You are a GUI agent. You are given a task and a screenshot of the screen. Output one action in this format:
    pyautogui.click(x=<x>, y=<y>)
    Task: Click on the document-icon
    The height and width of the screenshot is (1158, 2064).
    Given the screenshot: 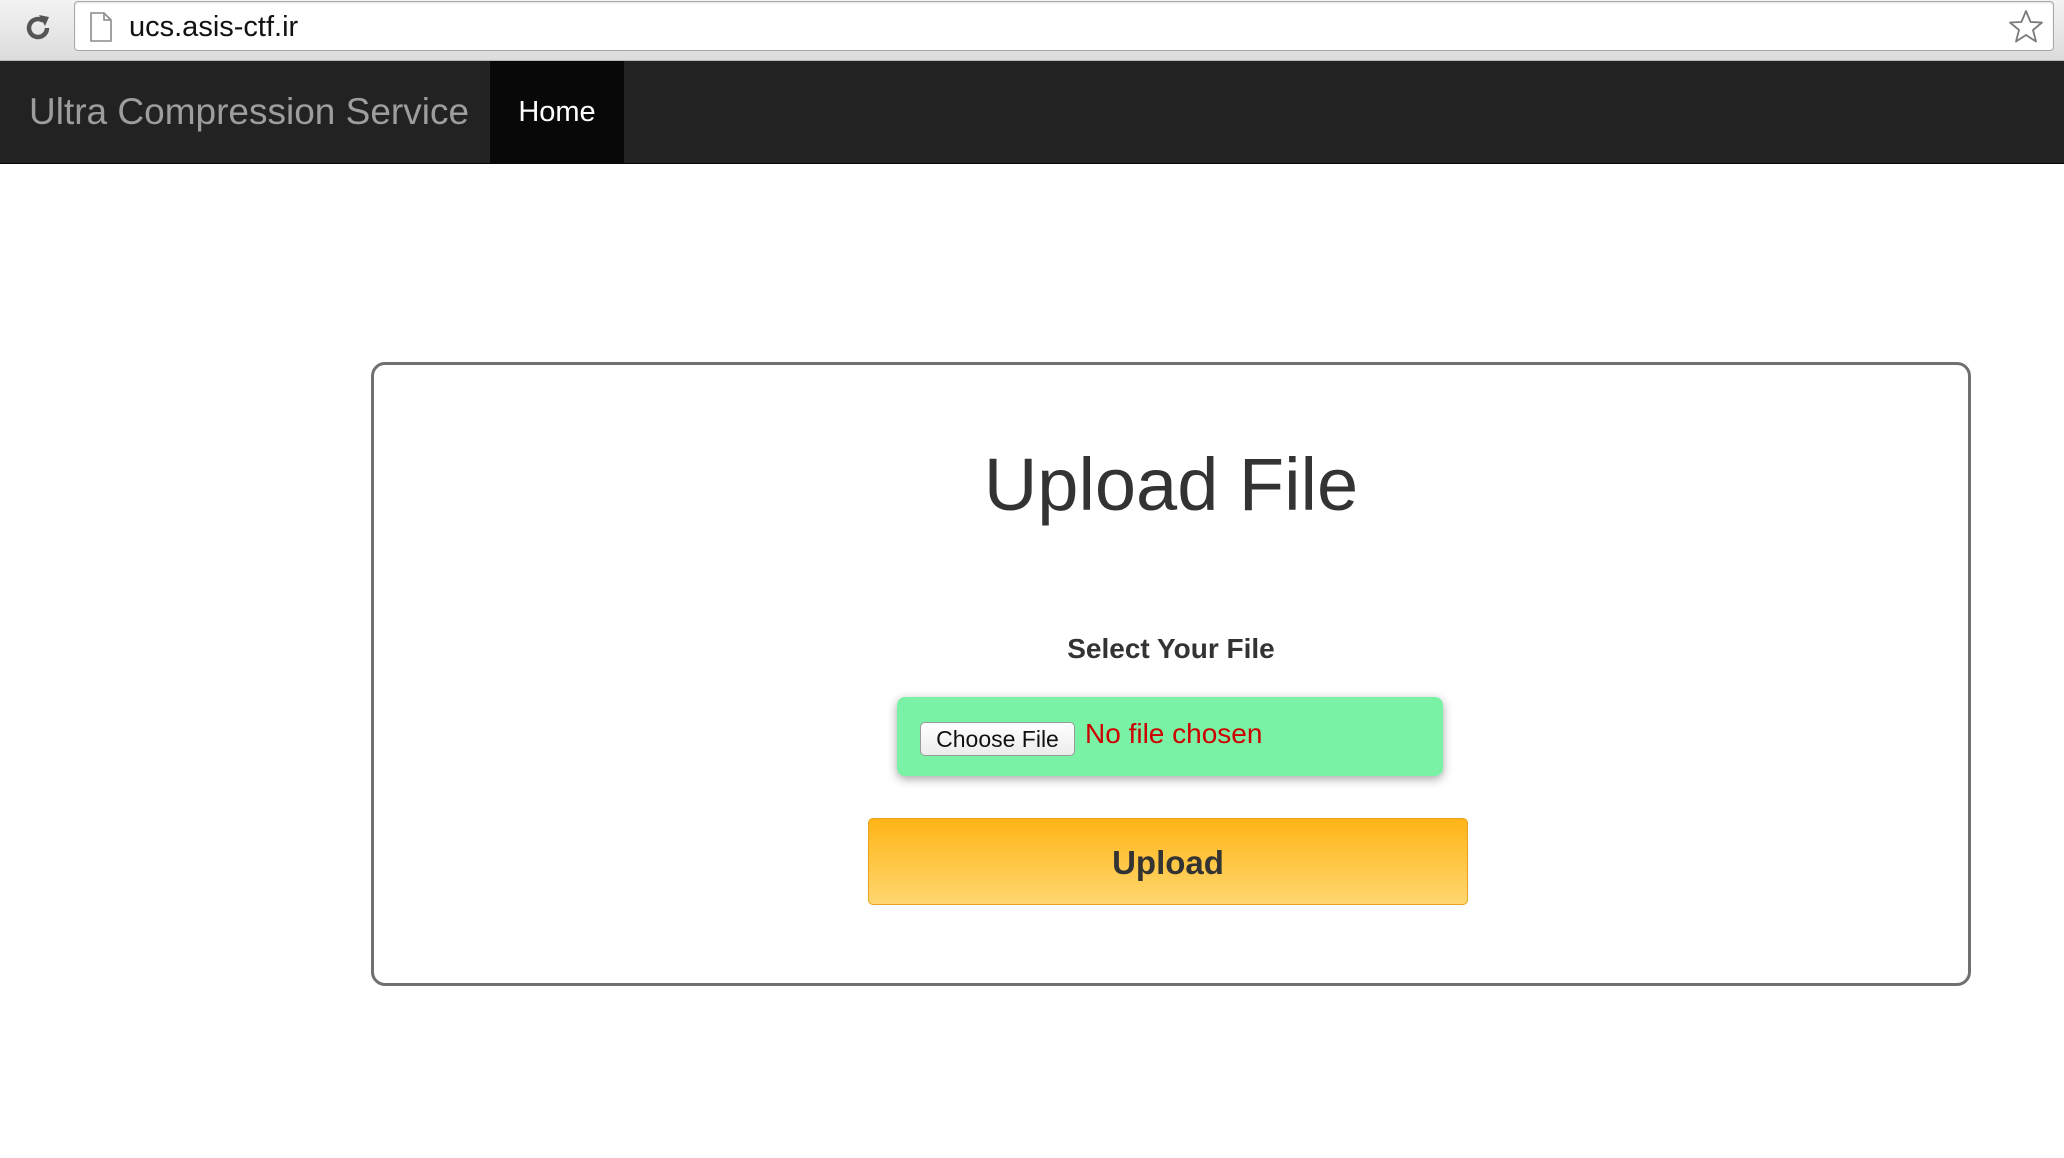 What is the action you would take?
    pyautogui.click(x=101, y=27)
    